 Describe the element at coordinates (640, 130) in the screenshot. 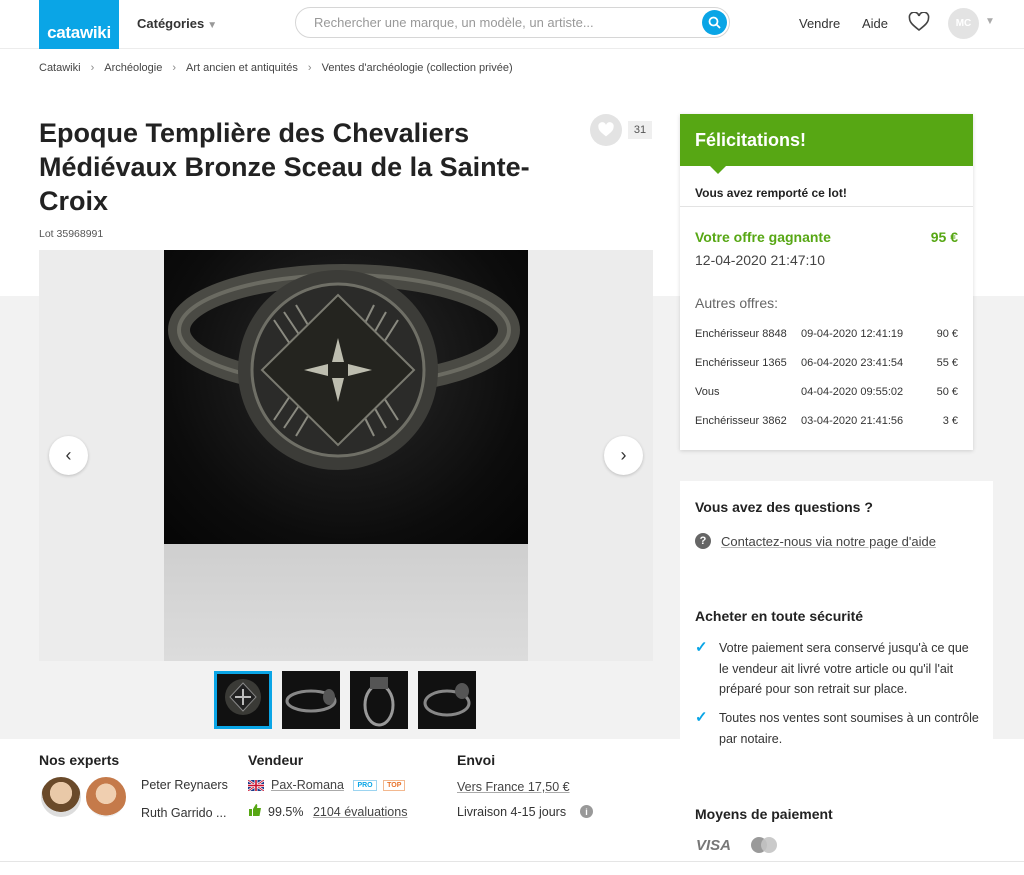

I see `favorite-count: 31` at that location.